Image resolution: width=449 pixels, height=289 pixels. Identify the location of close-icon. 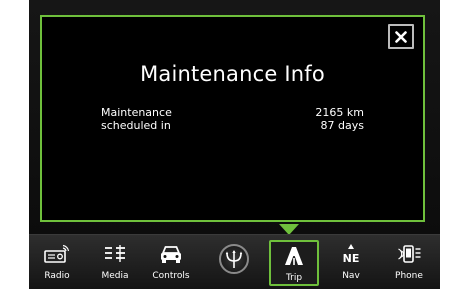
(401, 36).